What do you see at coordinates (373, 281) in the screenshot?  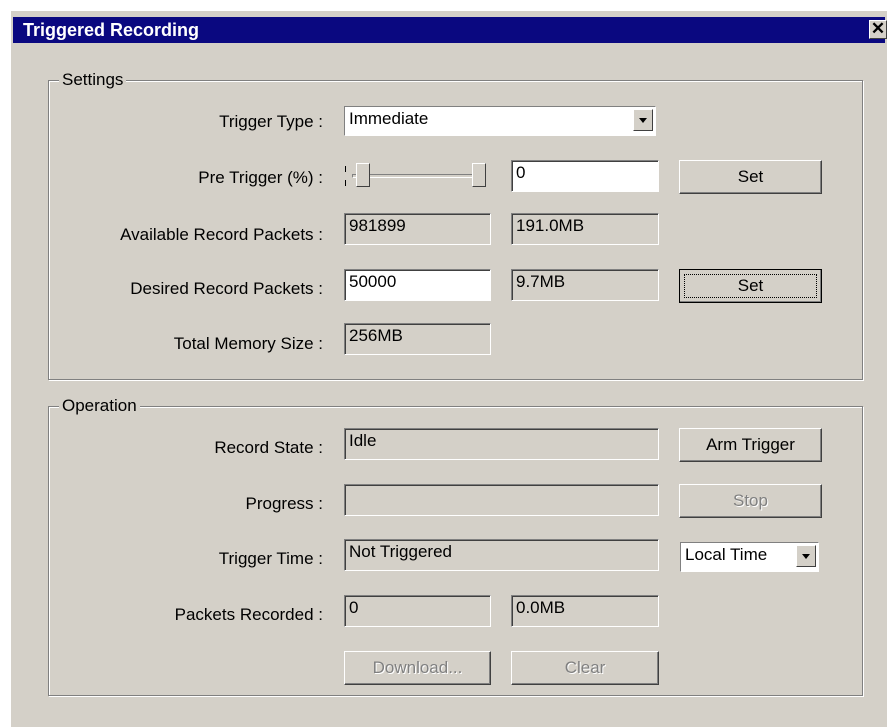 I see `desired-packets-value: 50000` at bounding box center [373, 281].